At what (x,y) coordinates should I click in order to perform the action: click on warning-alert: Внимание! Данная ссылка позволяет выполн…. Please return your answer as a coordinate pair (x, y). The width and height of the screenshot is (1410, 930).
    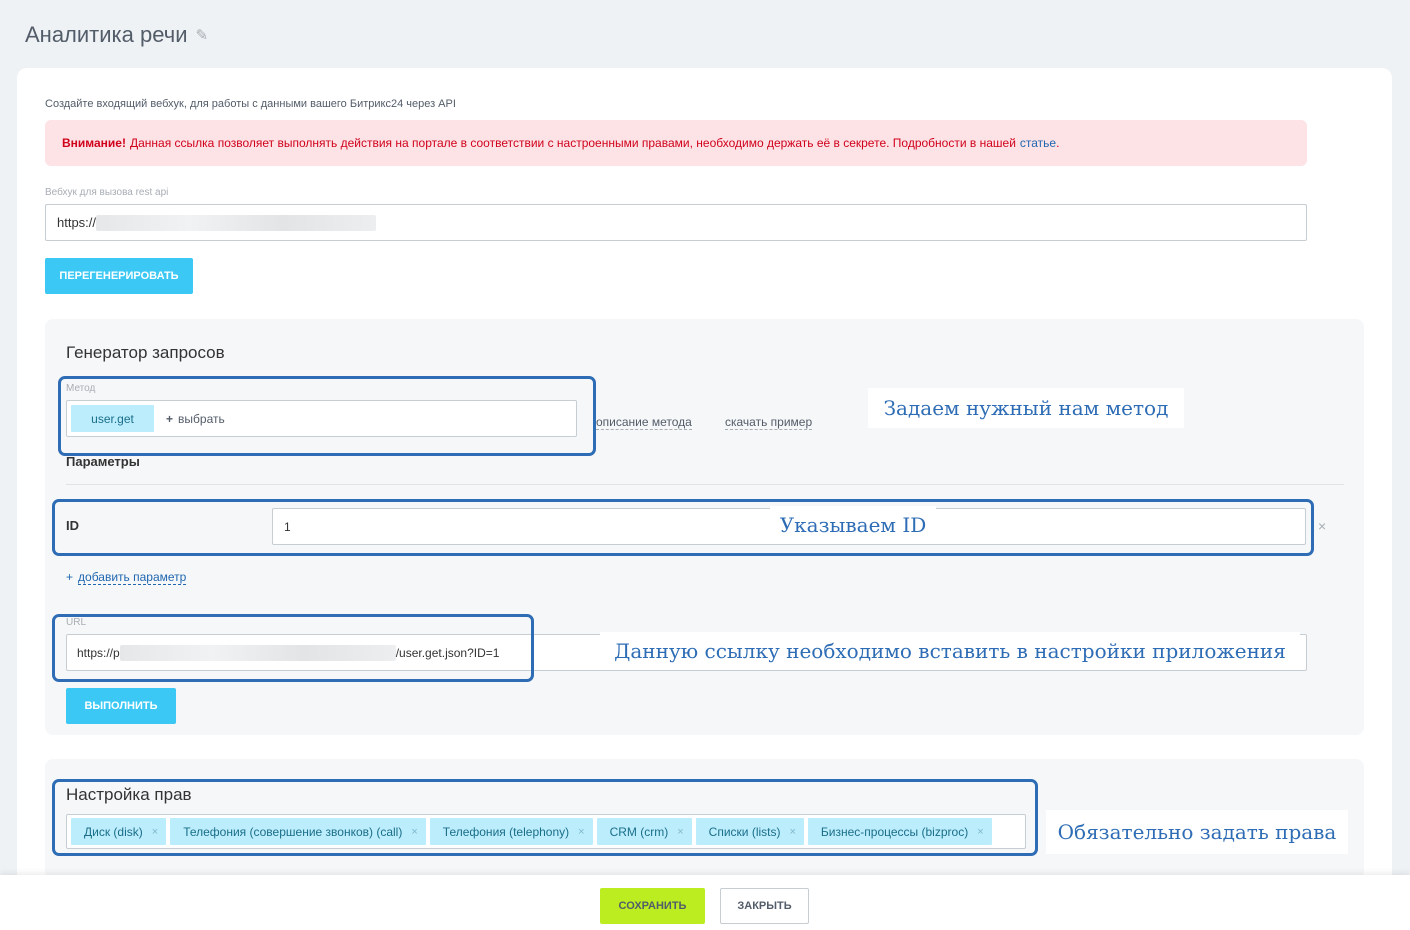
    Looking at the image, I should click on (676, 143).